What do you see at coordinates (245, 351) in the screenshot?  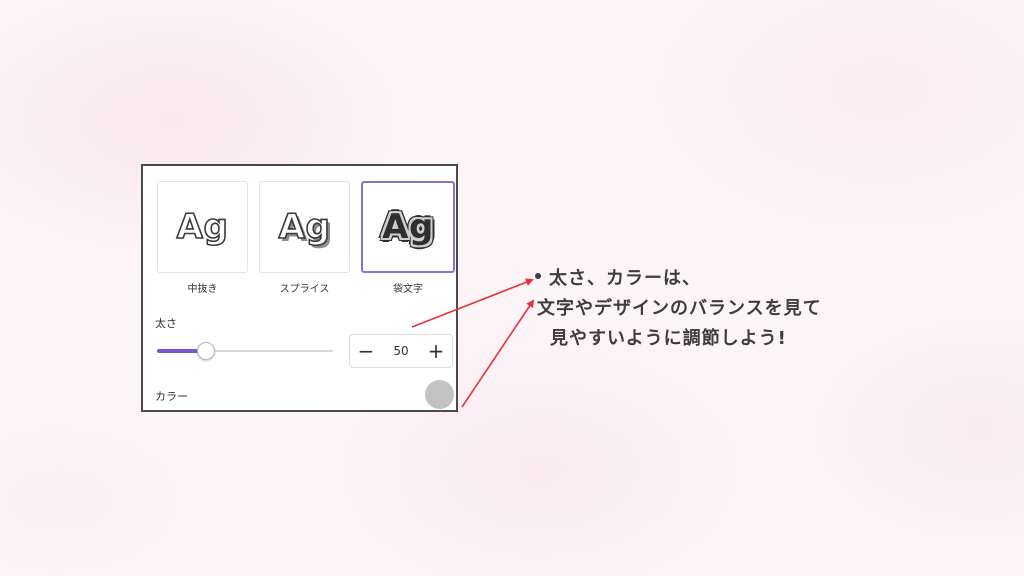 I see `thickness-slider` at bounding box center [245, 351].